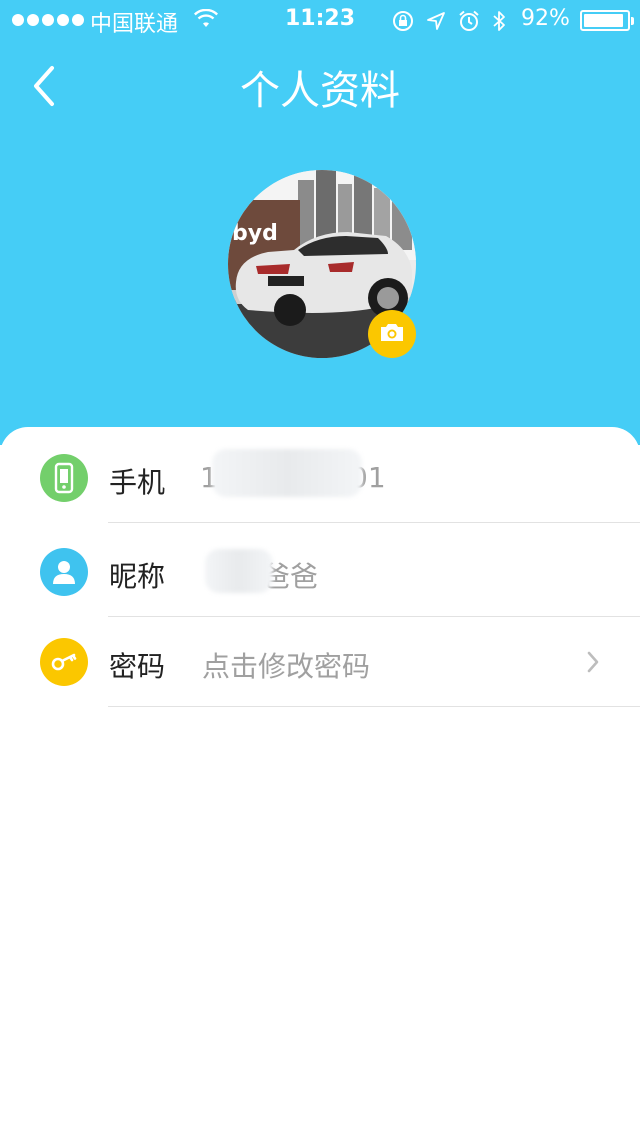  Describe the element at coordinates (64, 662) in the screenshot. I see `key-icon` at that location.